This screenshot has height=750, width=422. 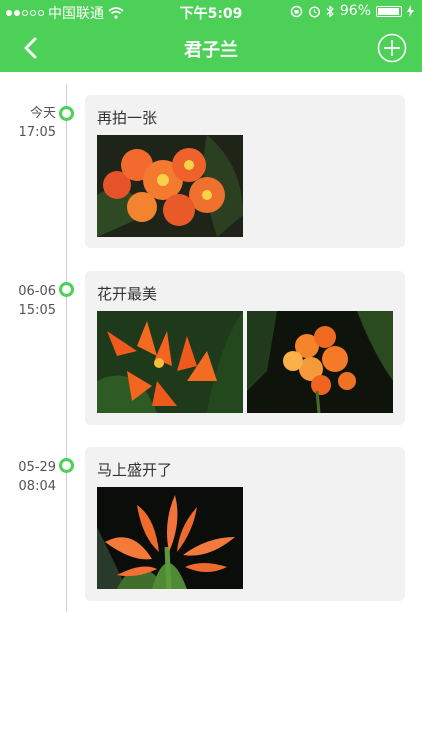 What do you see at coordinates (355, 11) in the screenshot?
I see `battery-percent: 96%` at bounding box center [355, 11].